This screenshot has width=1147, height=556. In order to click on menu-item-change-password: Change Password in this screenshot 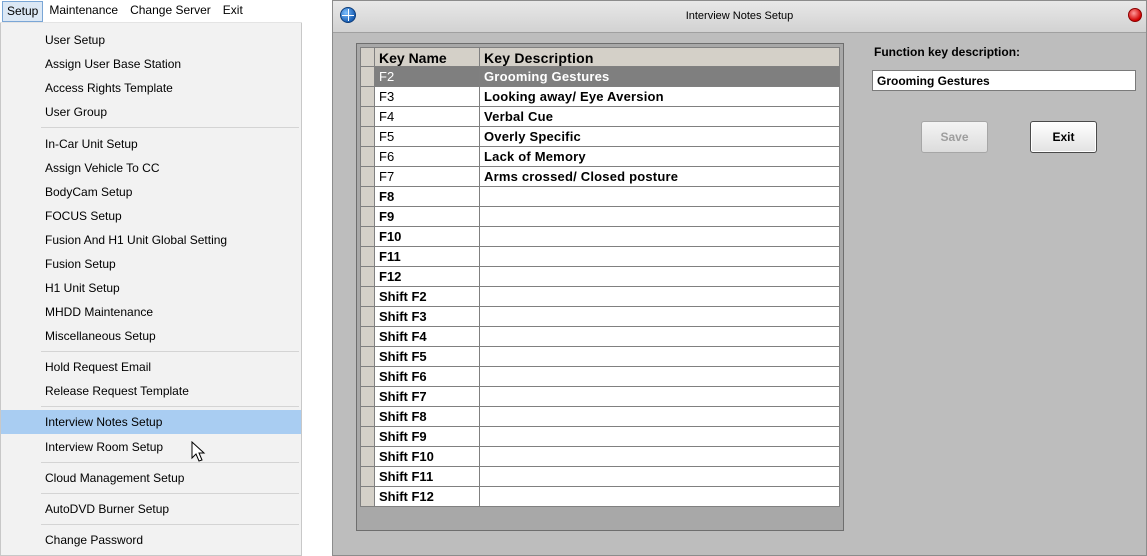, I will do `click(151, 540)`.